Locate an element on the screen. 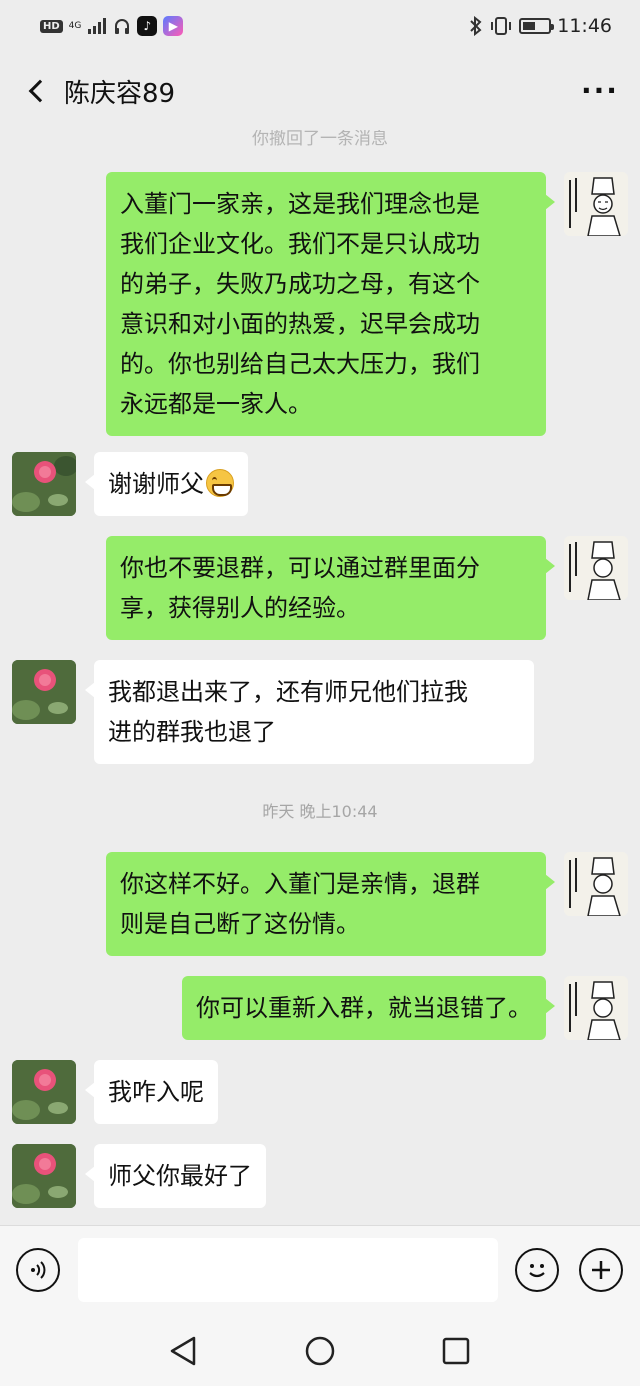  back-button is located at coordinates (36, 91).